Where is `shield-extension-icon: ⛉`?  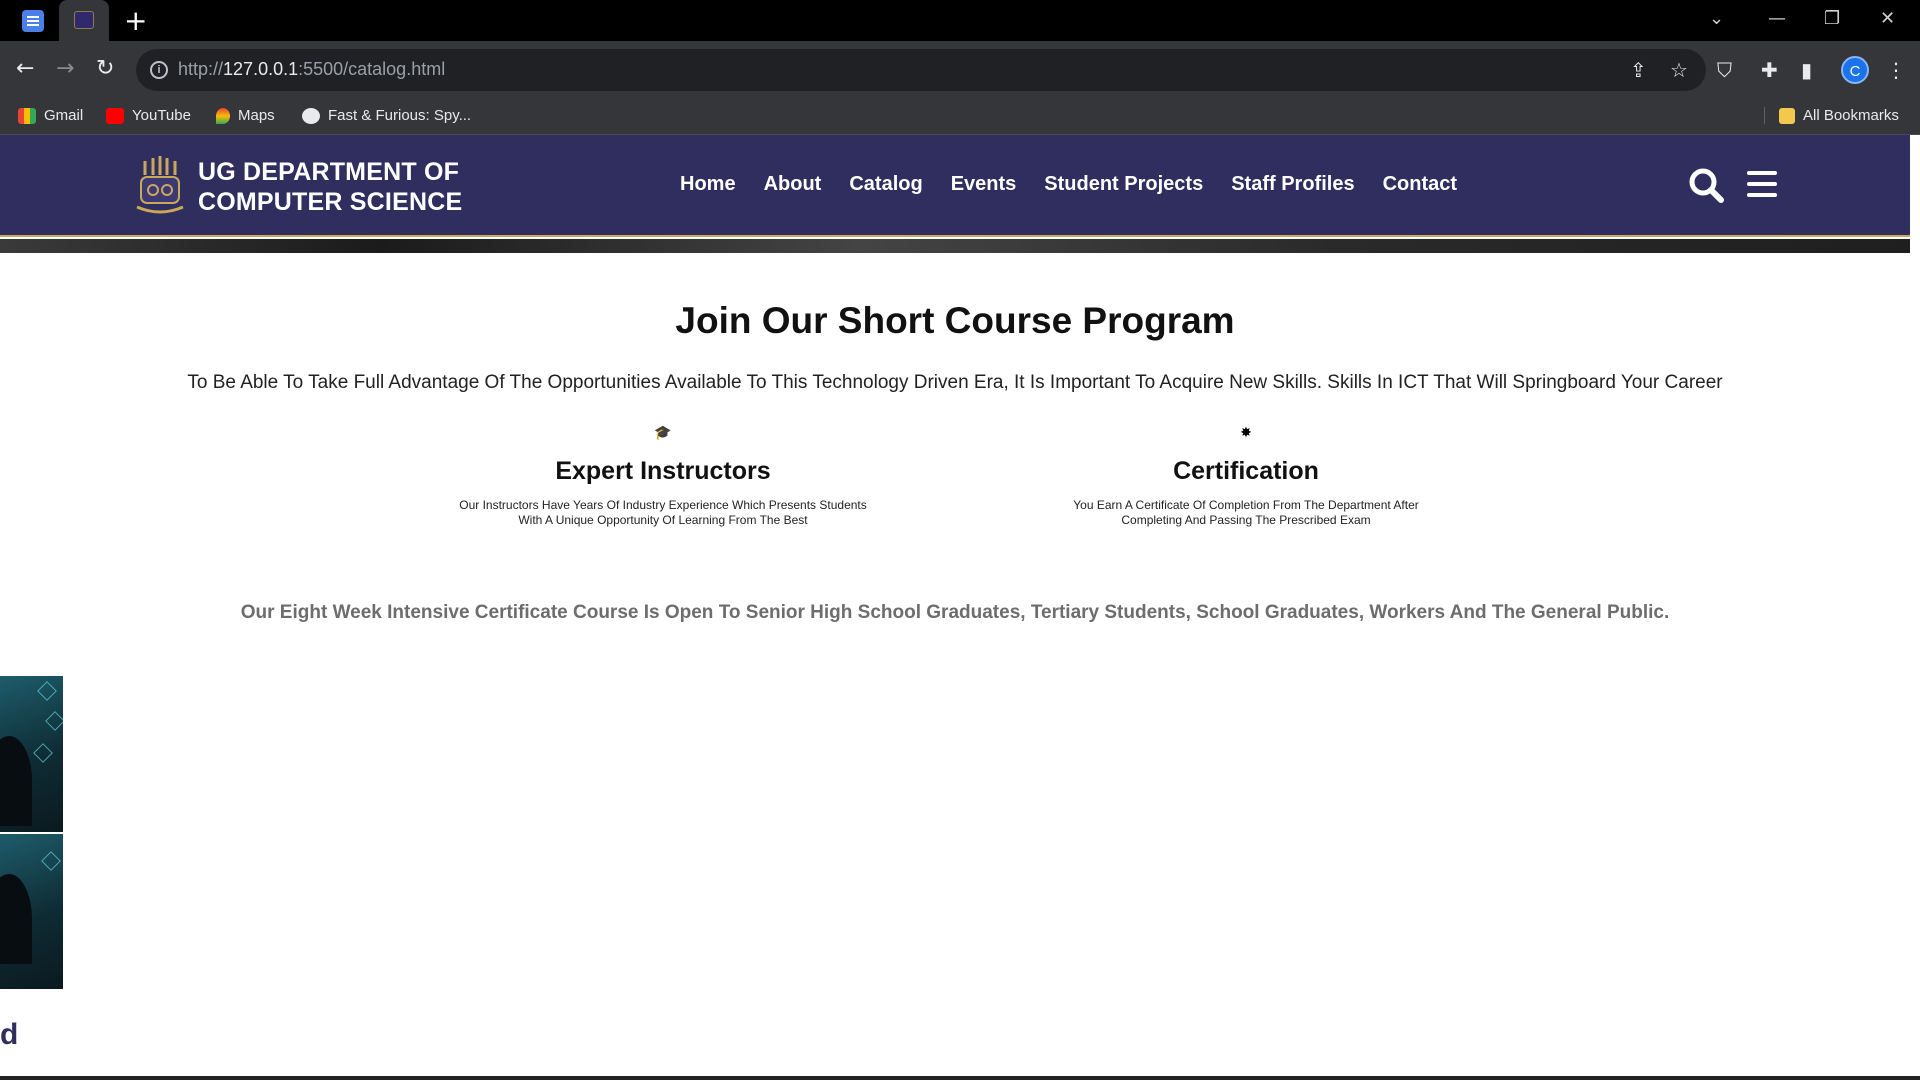 shield-extension-icon: ⛉ is located at coordinates (1724, 70).